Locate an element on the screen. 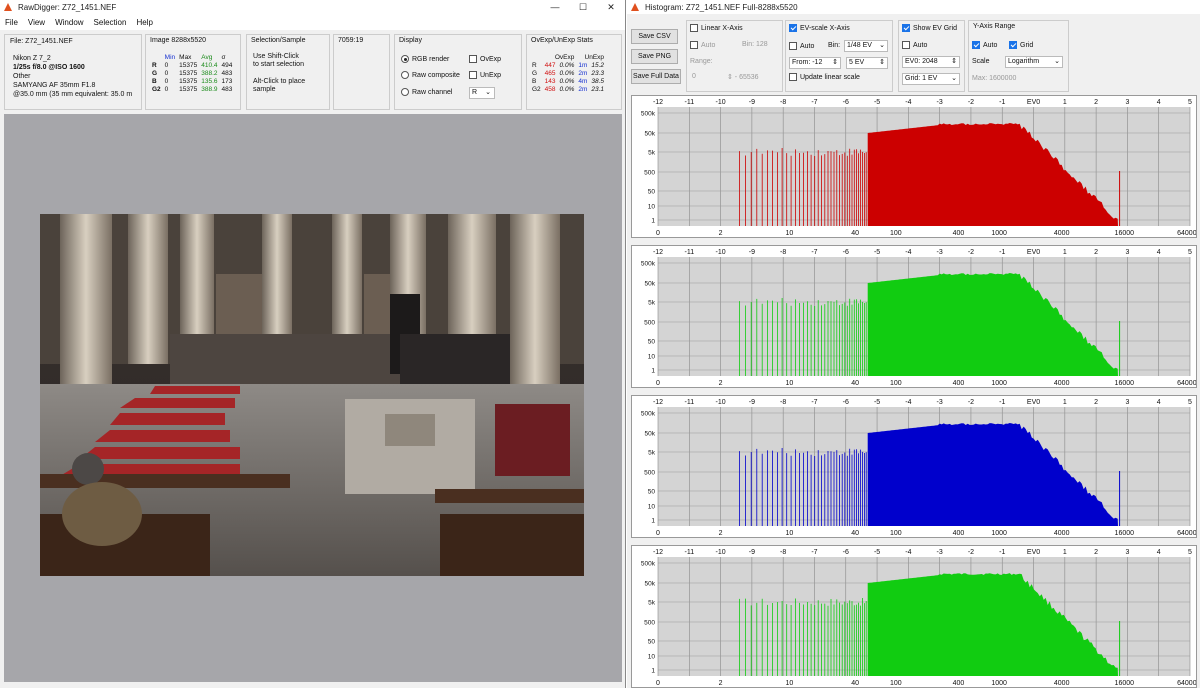 The width and height of the screenshot is (1200, 688). raw-composite-option: Raw composite is located at coordinates (430, 75).